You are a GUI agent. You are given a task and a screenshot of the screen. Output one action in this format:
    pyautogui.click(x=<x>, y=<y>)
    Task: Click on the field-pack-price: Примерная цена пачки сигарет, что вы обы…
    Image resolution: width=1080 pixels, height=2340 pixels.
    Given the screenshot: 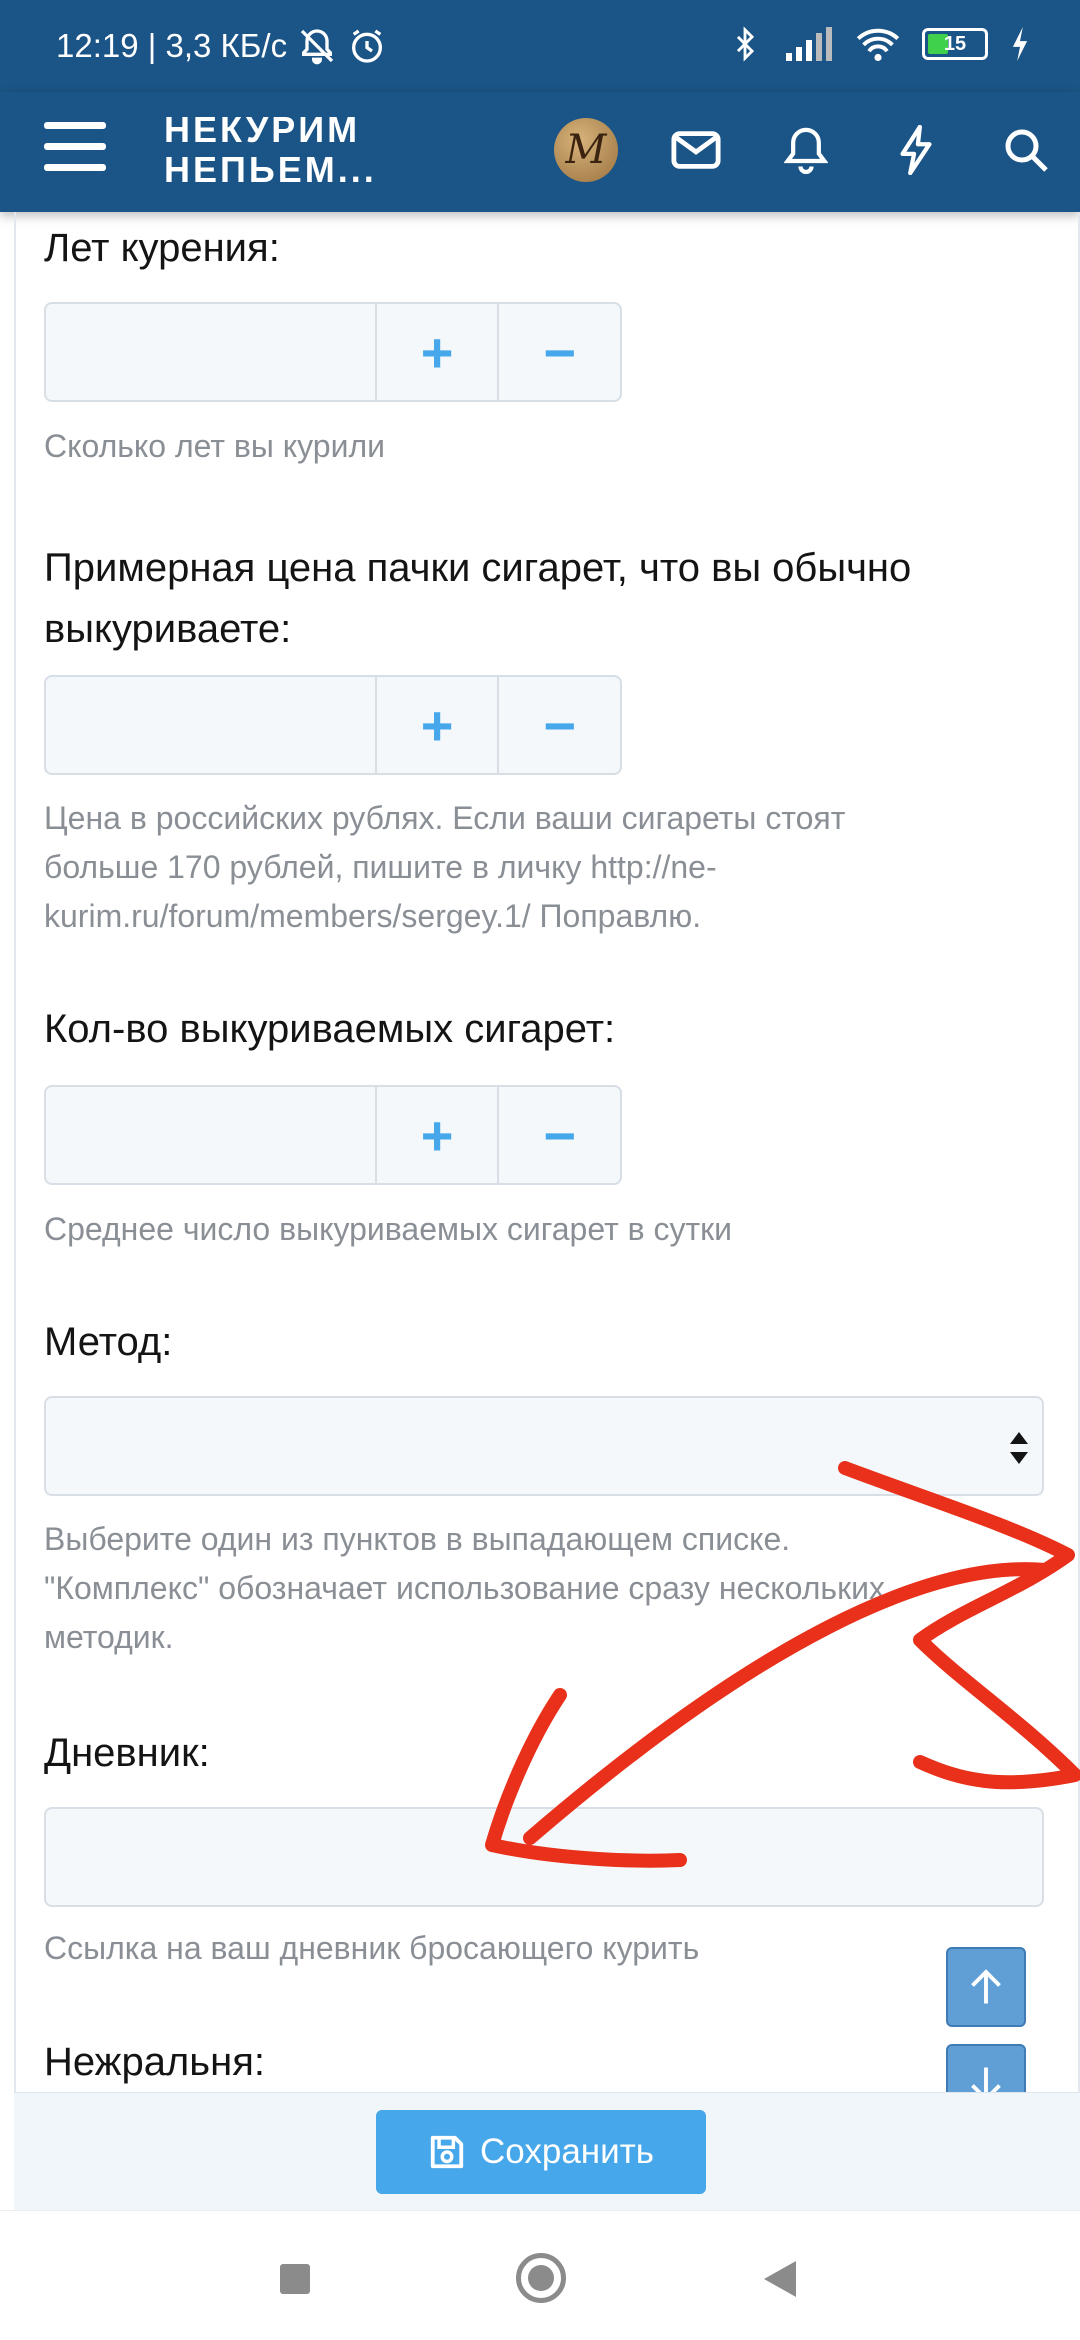 What is the action you would take?
    pyautogui.click(x=549, y=599)
    